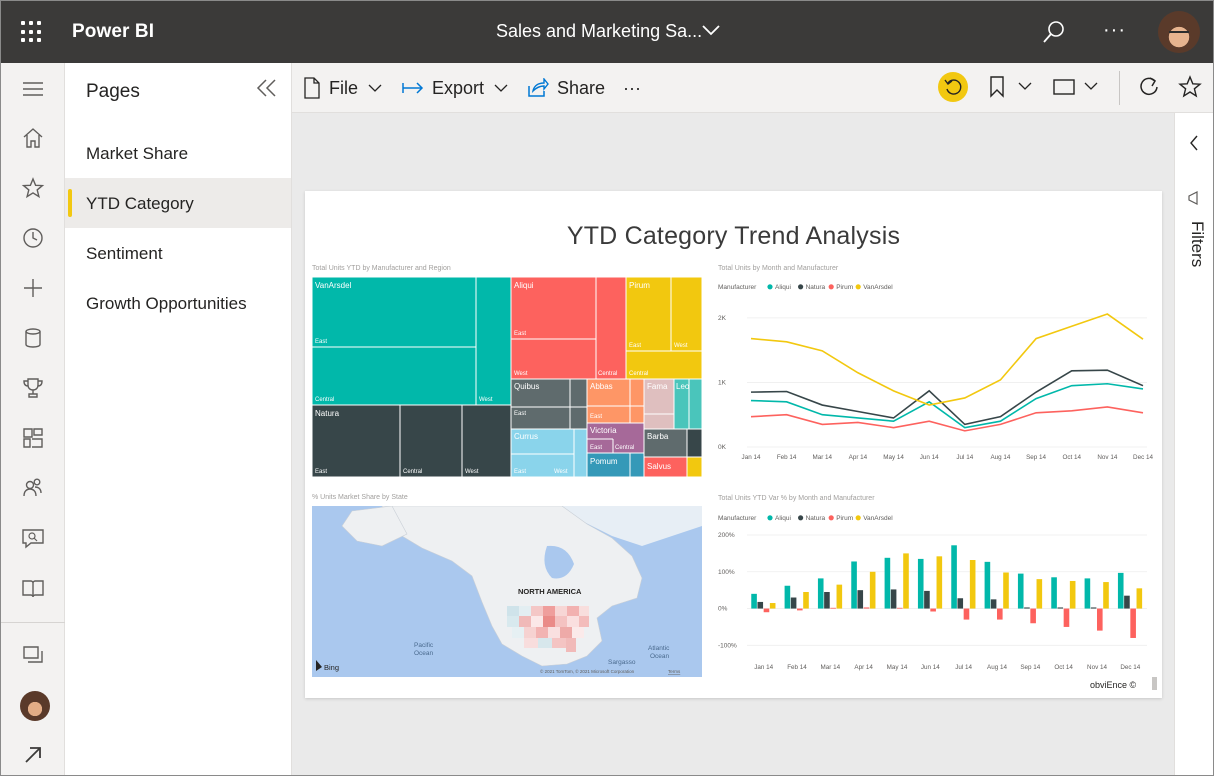 This screenshot has width=1214, height=776. Describe the element at coordinates (33, 388) in the screenshot. I see `goals-icon` at that location.